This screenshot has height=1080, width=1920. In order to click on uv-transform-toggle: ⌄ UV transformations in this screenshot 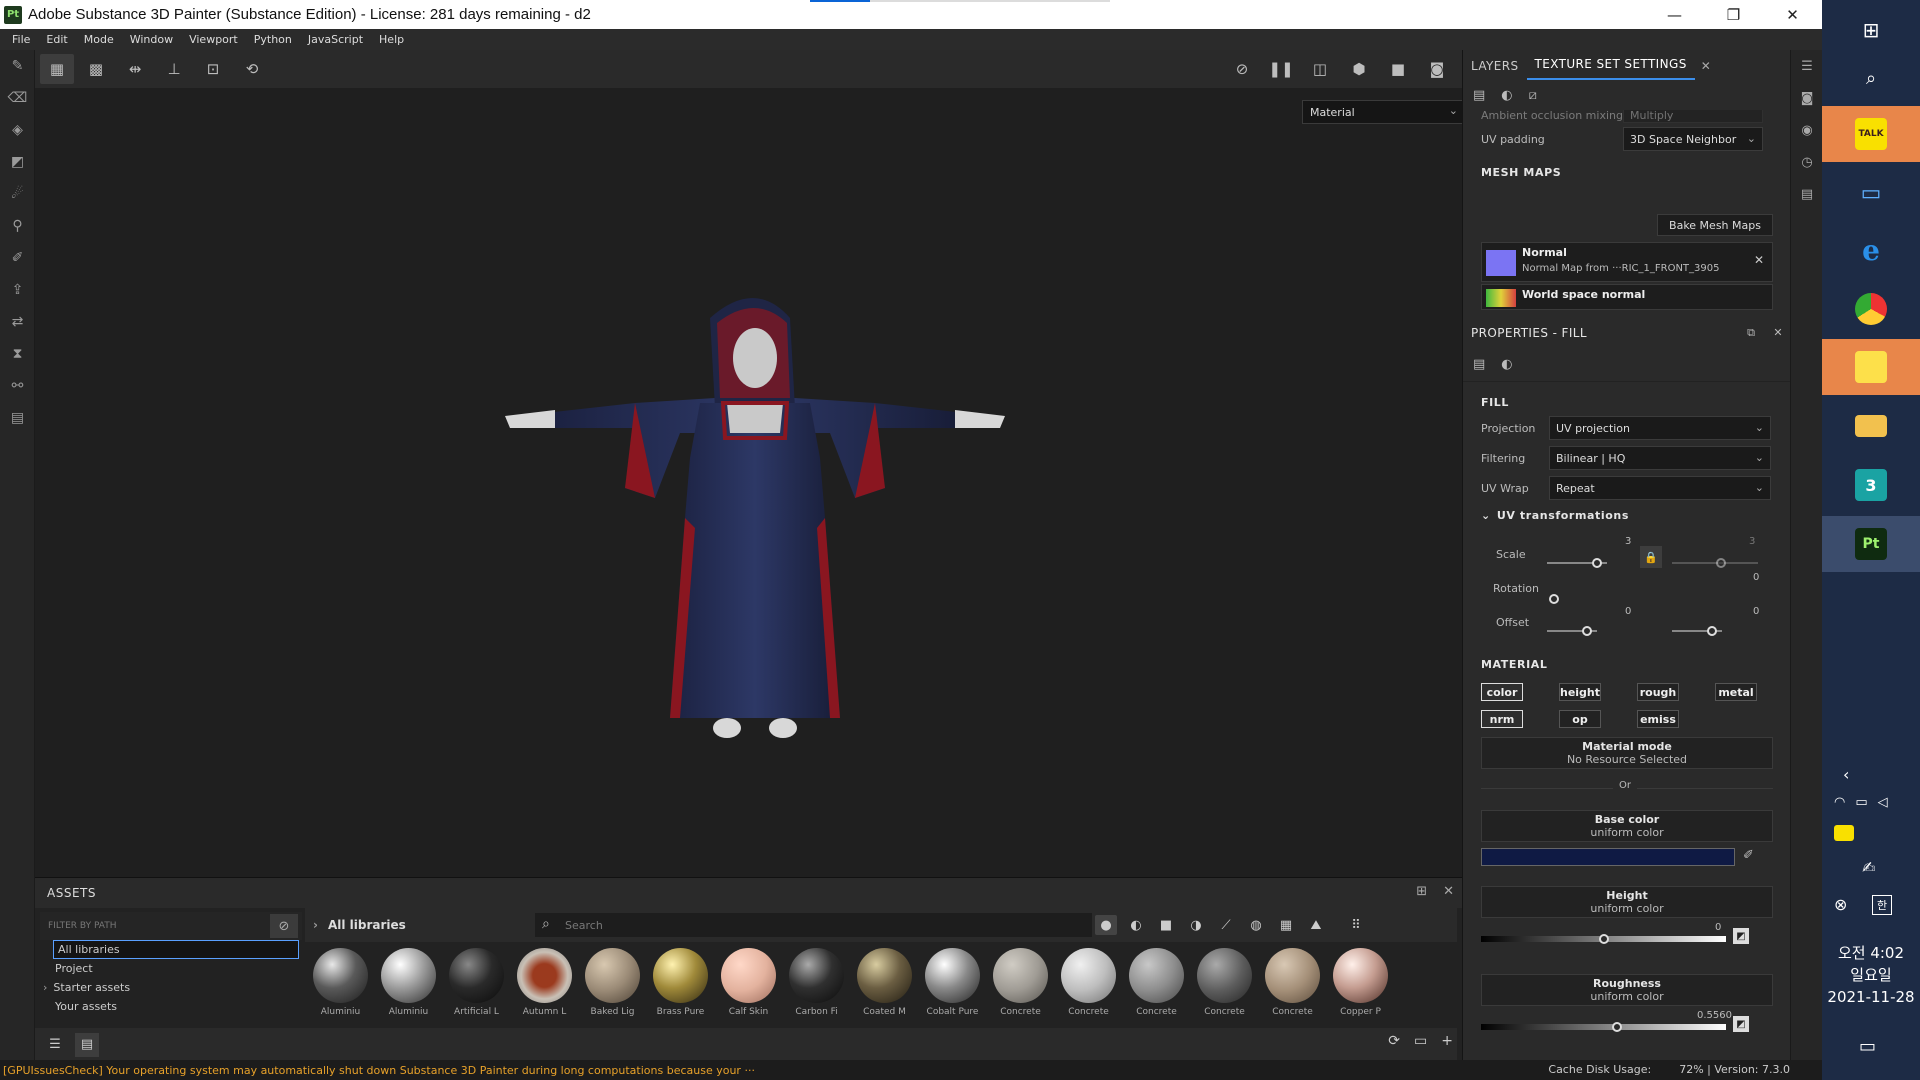, I will do `click(1627, 515)`.